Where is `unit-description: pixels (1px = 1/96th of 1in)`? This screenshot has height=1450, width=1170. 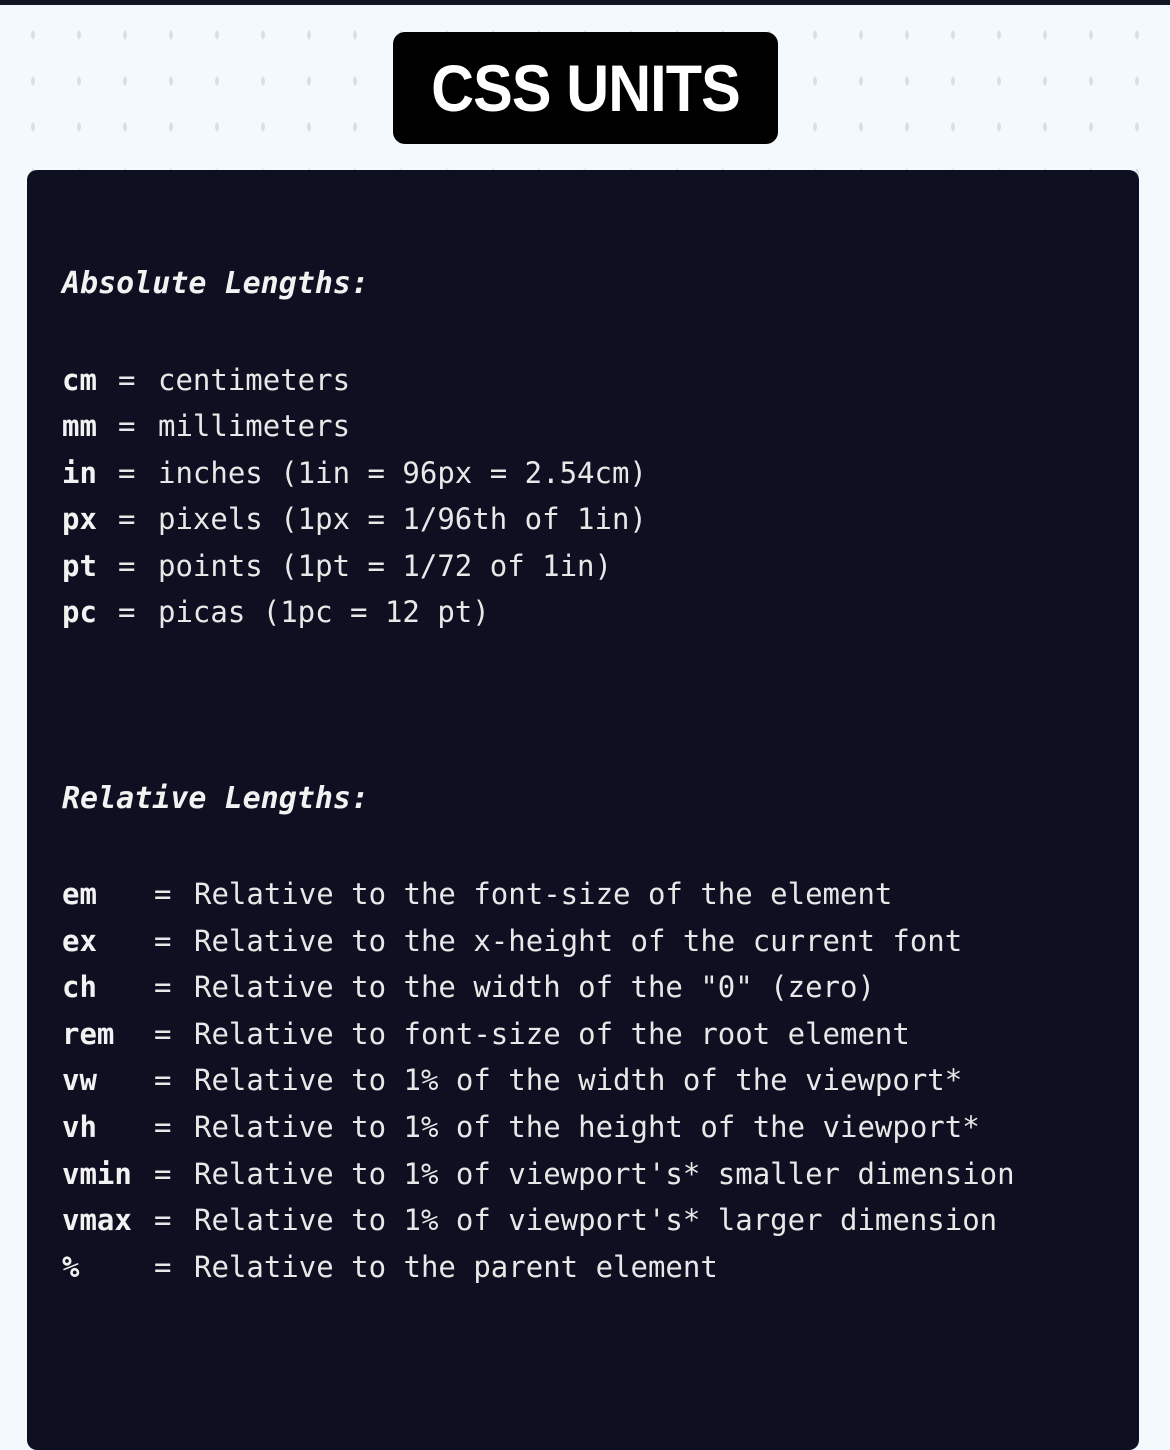 unit-description: pixels (1px = 1/96th of 1in) is located at coordinates (402, 519).